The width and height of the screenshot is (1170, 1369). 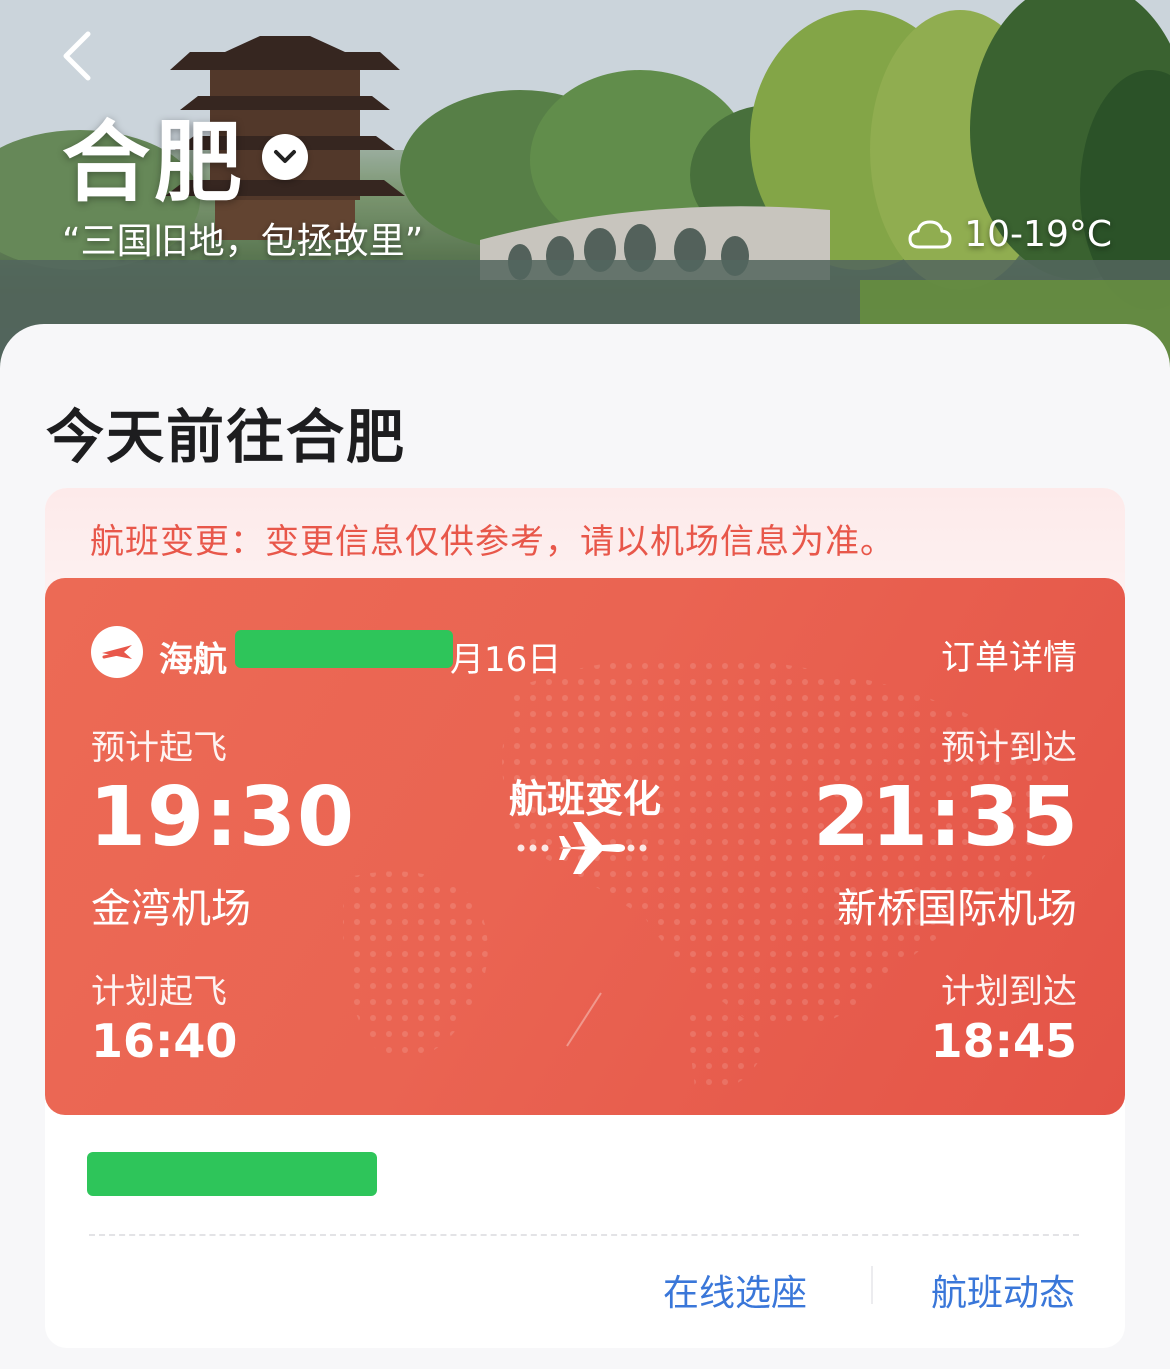 What do you see at coordinates (164, 1041) in the screenshot?
I see `departure-scheduled-time: 16:40` at bounding box center [164, 1041].